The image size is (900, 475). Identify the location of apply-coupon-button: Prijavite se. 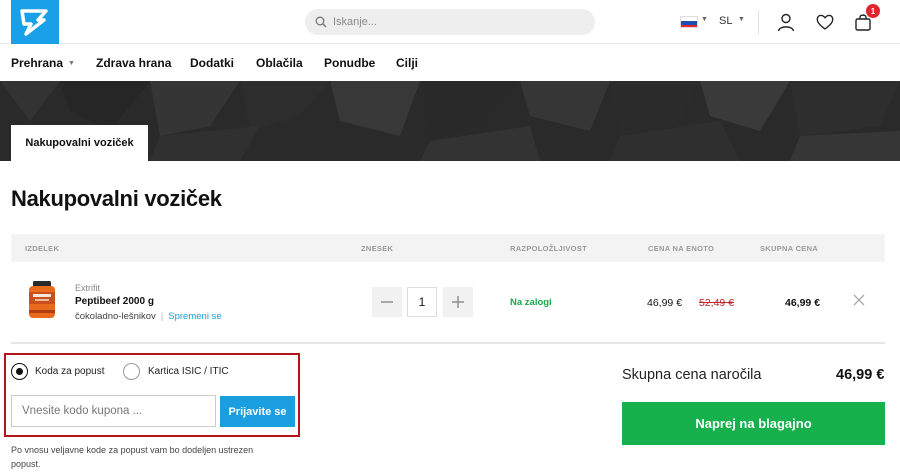
(257, 411).